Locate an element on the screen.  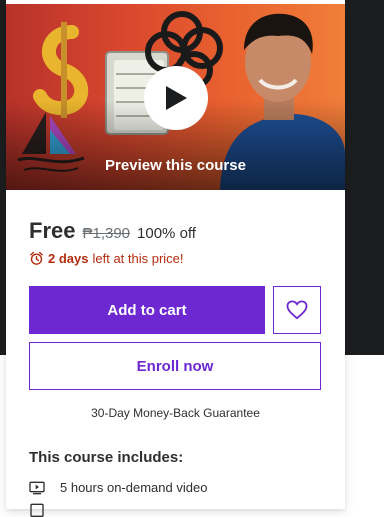
wishlist-button is located at coordinates (297, 310).